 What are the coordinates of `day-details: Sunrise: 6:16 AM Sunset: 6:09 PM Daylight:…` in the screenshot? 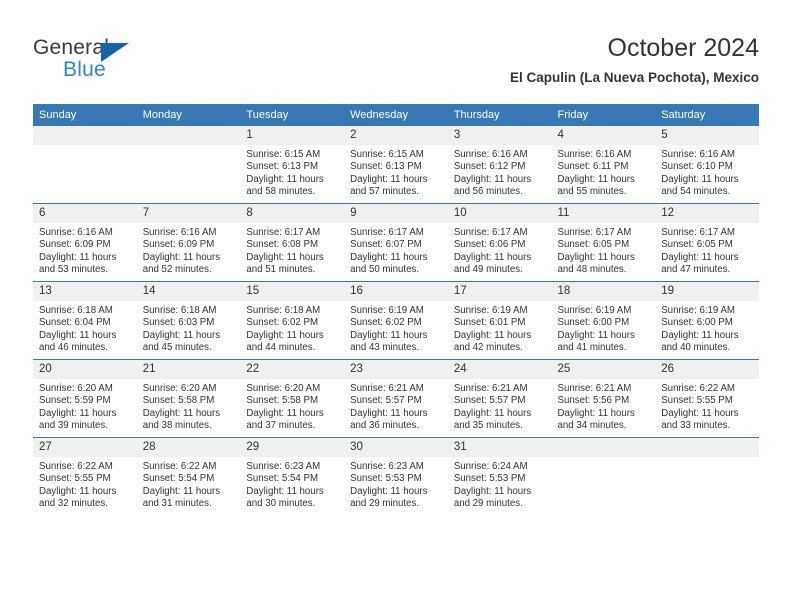 It's located at (85, 250).